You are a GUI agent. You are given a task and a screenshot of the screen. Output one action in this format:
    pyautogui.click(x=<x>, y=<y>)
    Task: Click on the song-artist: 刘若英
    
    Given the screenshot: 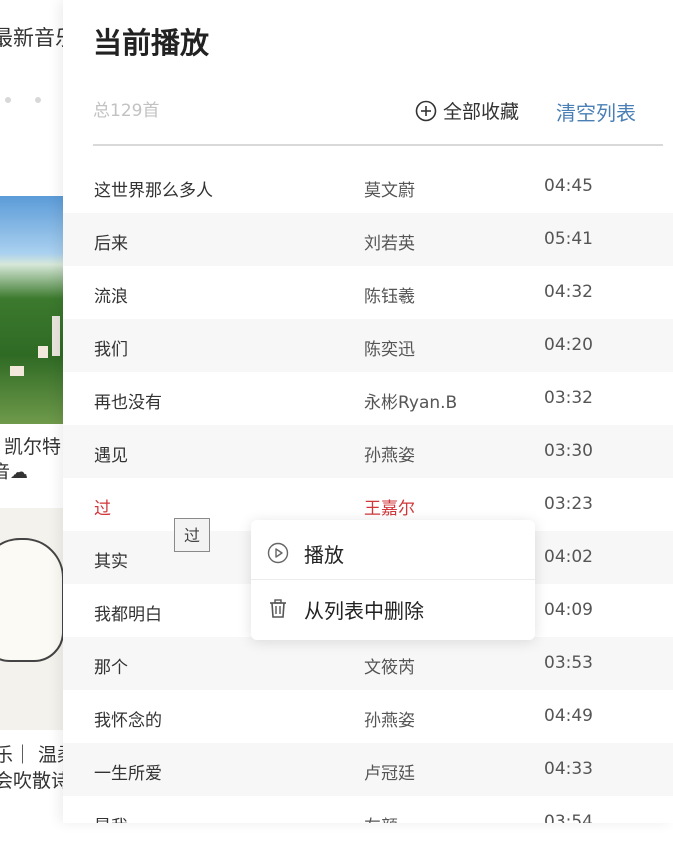 What is the action you would take?
    pyautogui.click(x=389, y=244)
    